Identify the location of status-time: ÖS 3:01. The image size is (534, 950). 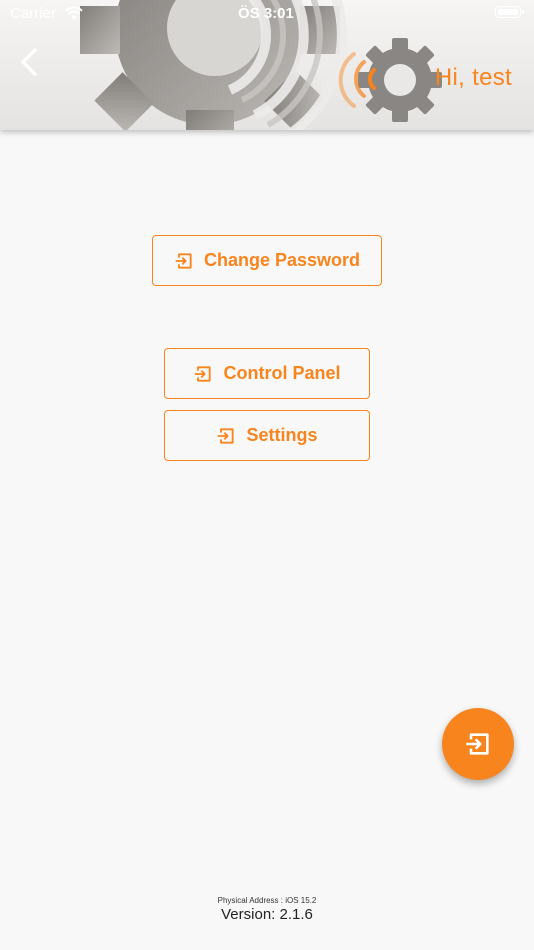
(266, 13).